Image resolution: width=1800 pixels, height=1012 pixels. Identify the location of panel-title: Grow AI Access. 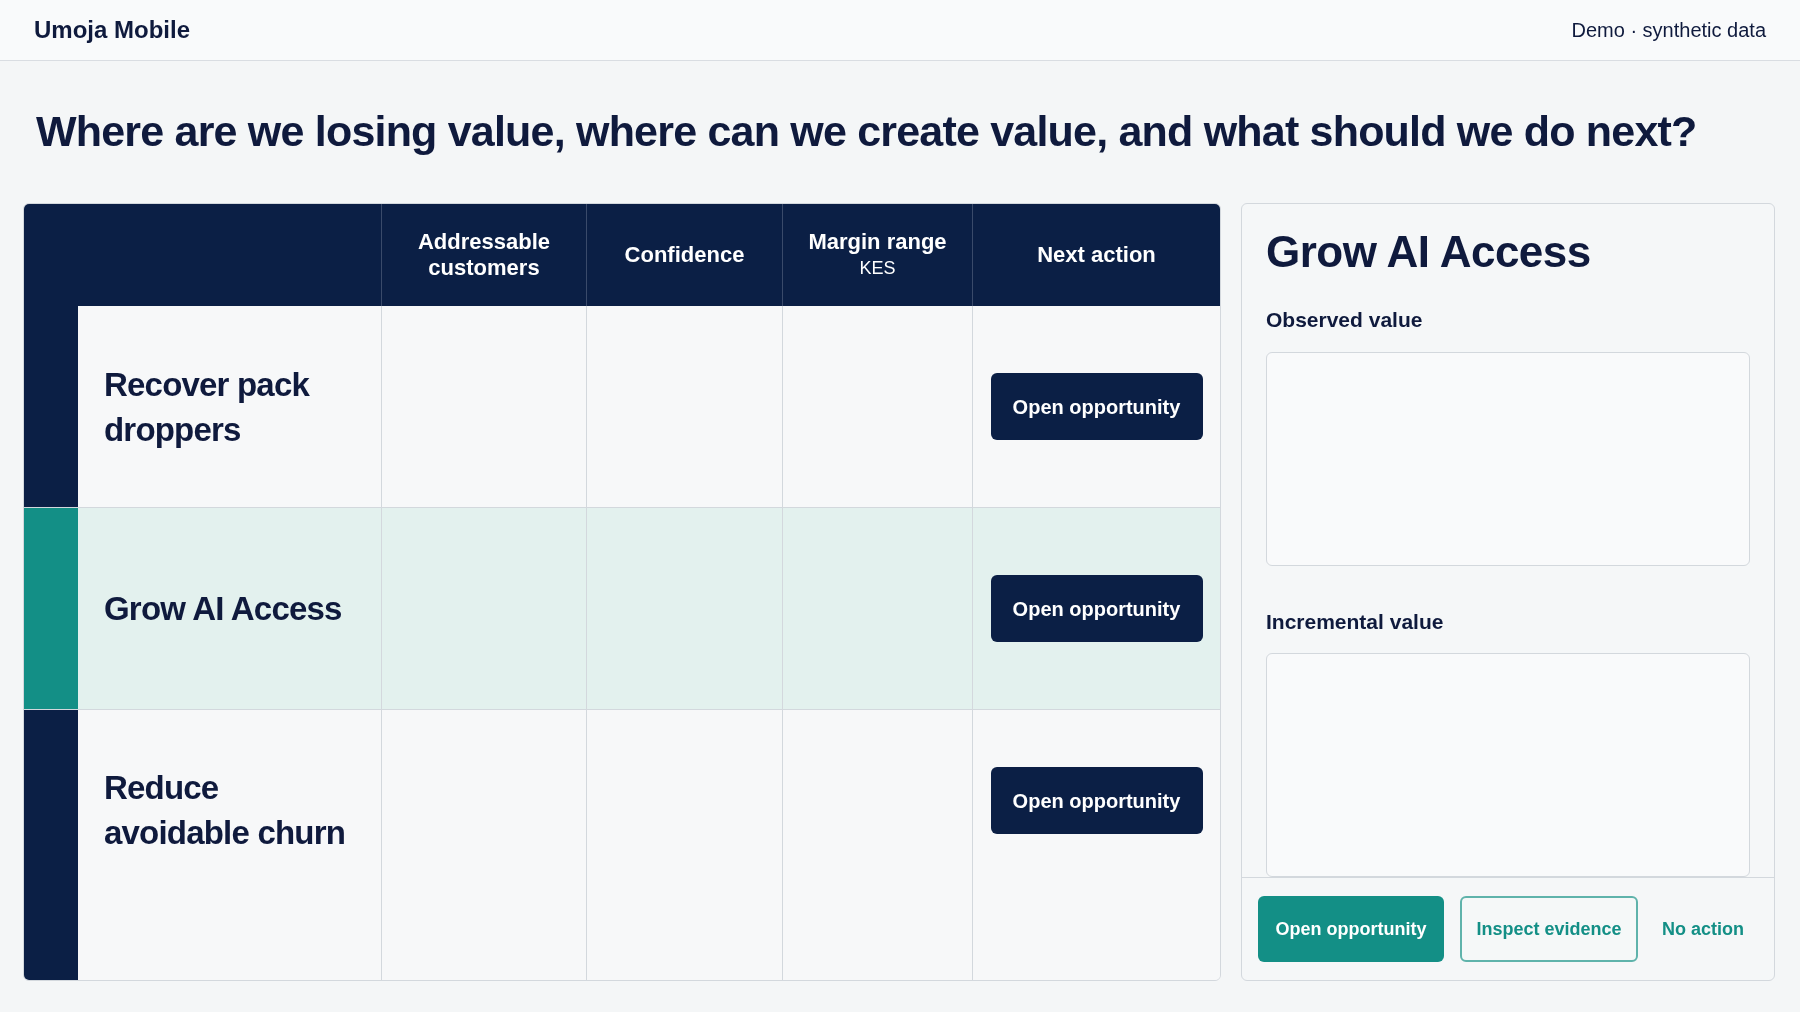
(1429, 252).